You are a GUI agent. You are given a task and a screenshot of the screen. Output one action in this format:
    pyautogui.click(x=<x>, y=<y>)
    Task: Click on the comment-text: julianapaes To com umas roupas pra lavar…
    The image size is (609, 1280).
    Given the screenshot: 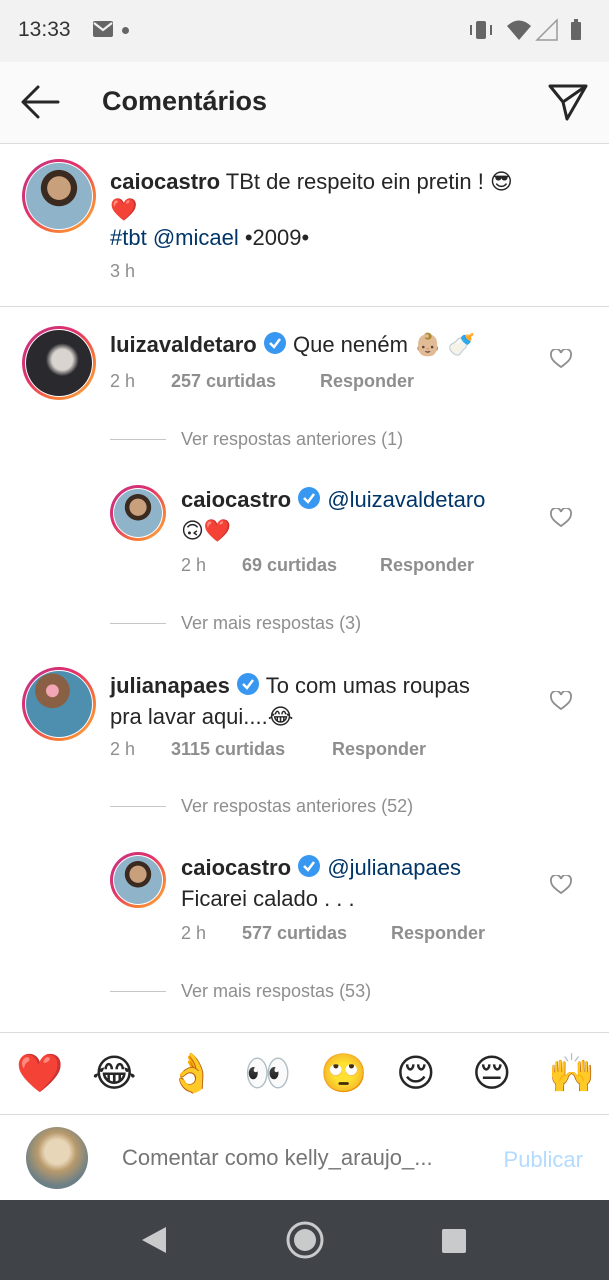 What is the action you would take?
    pyautogui.click(x=325, y=701)
    